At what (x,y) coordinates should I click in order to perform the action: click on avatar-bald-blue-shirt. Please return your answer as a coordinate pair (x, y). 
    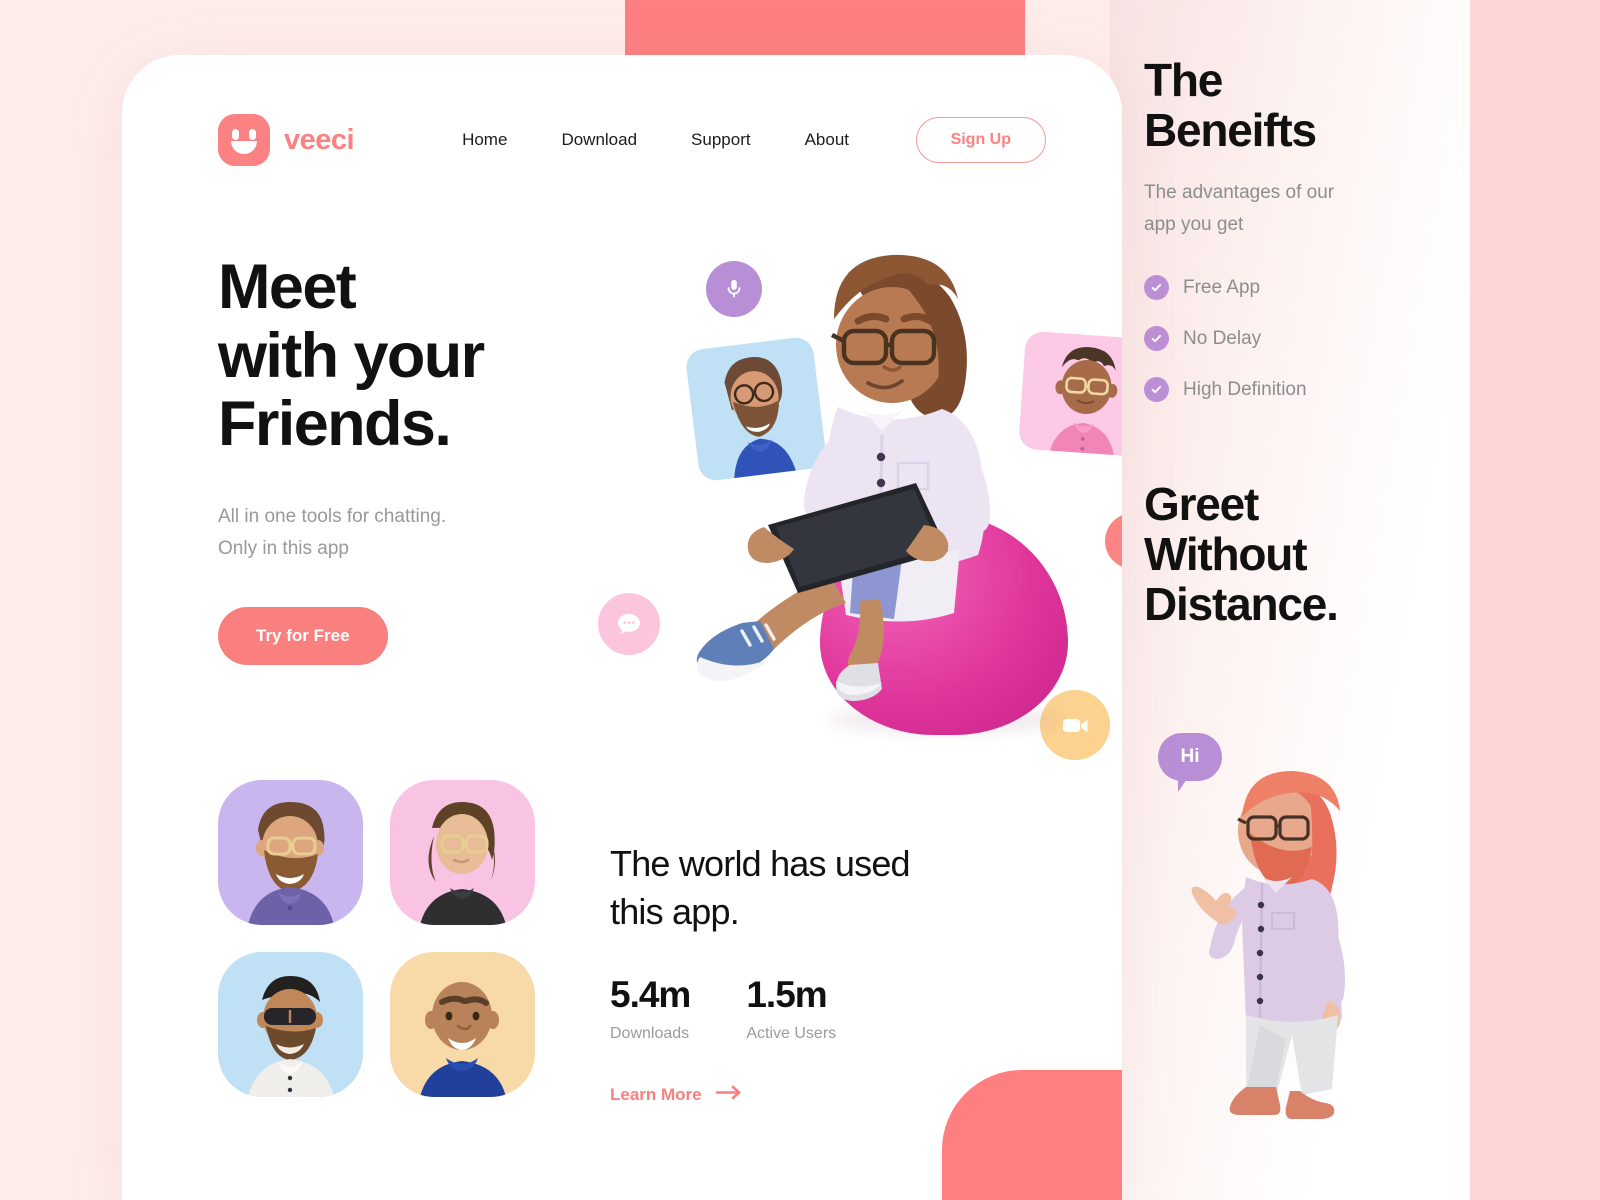
    Looking at the image, I should click on (462, 1024).